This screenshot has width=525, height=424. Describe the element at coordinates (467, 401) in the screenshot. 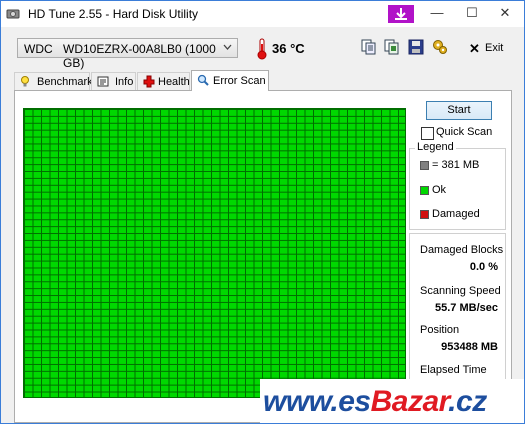

I see `watermark-suffix: .cz` at that location.